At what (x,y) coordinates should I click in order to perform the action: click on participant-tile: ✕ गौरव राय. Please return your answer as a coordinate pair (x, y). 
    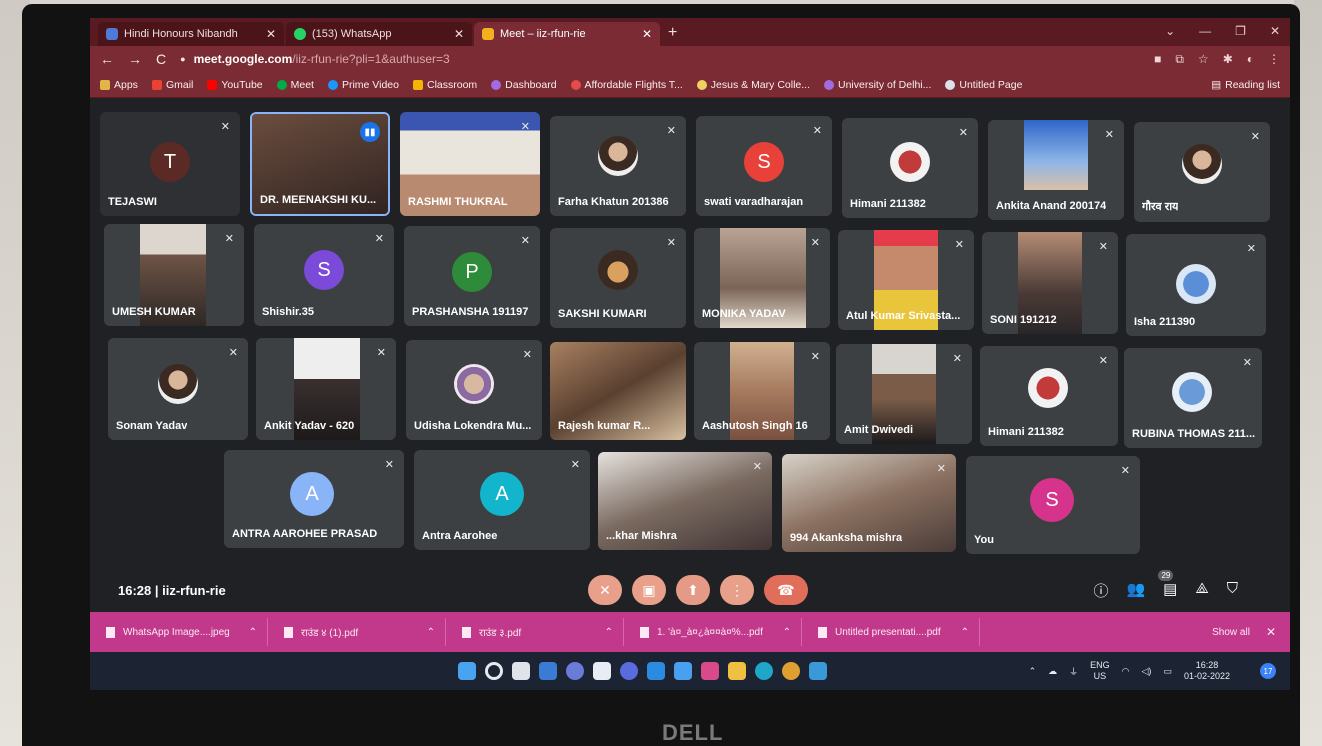
    Looking at the image, I should click on (1202, 172).